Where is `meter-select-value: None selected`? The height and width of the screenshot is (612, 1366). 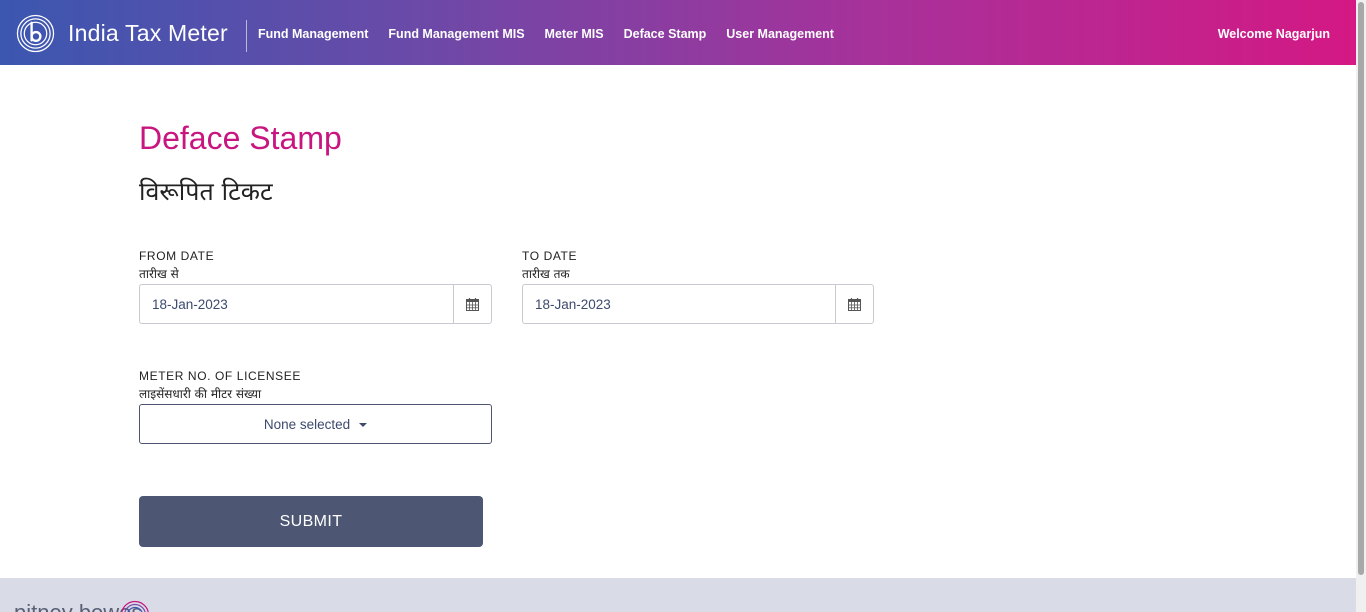 meter-select-value: None selected is located at coordinates (307, 424).